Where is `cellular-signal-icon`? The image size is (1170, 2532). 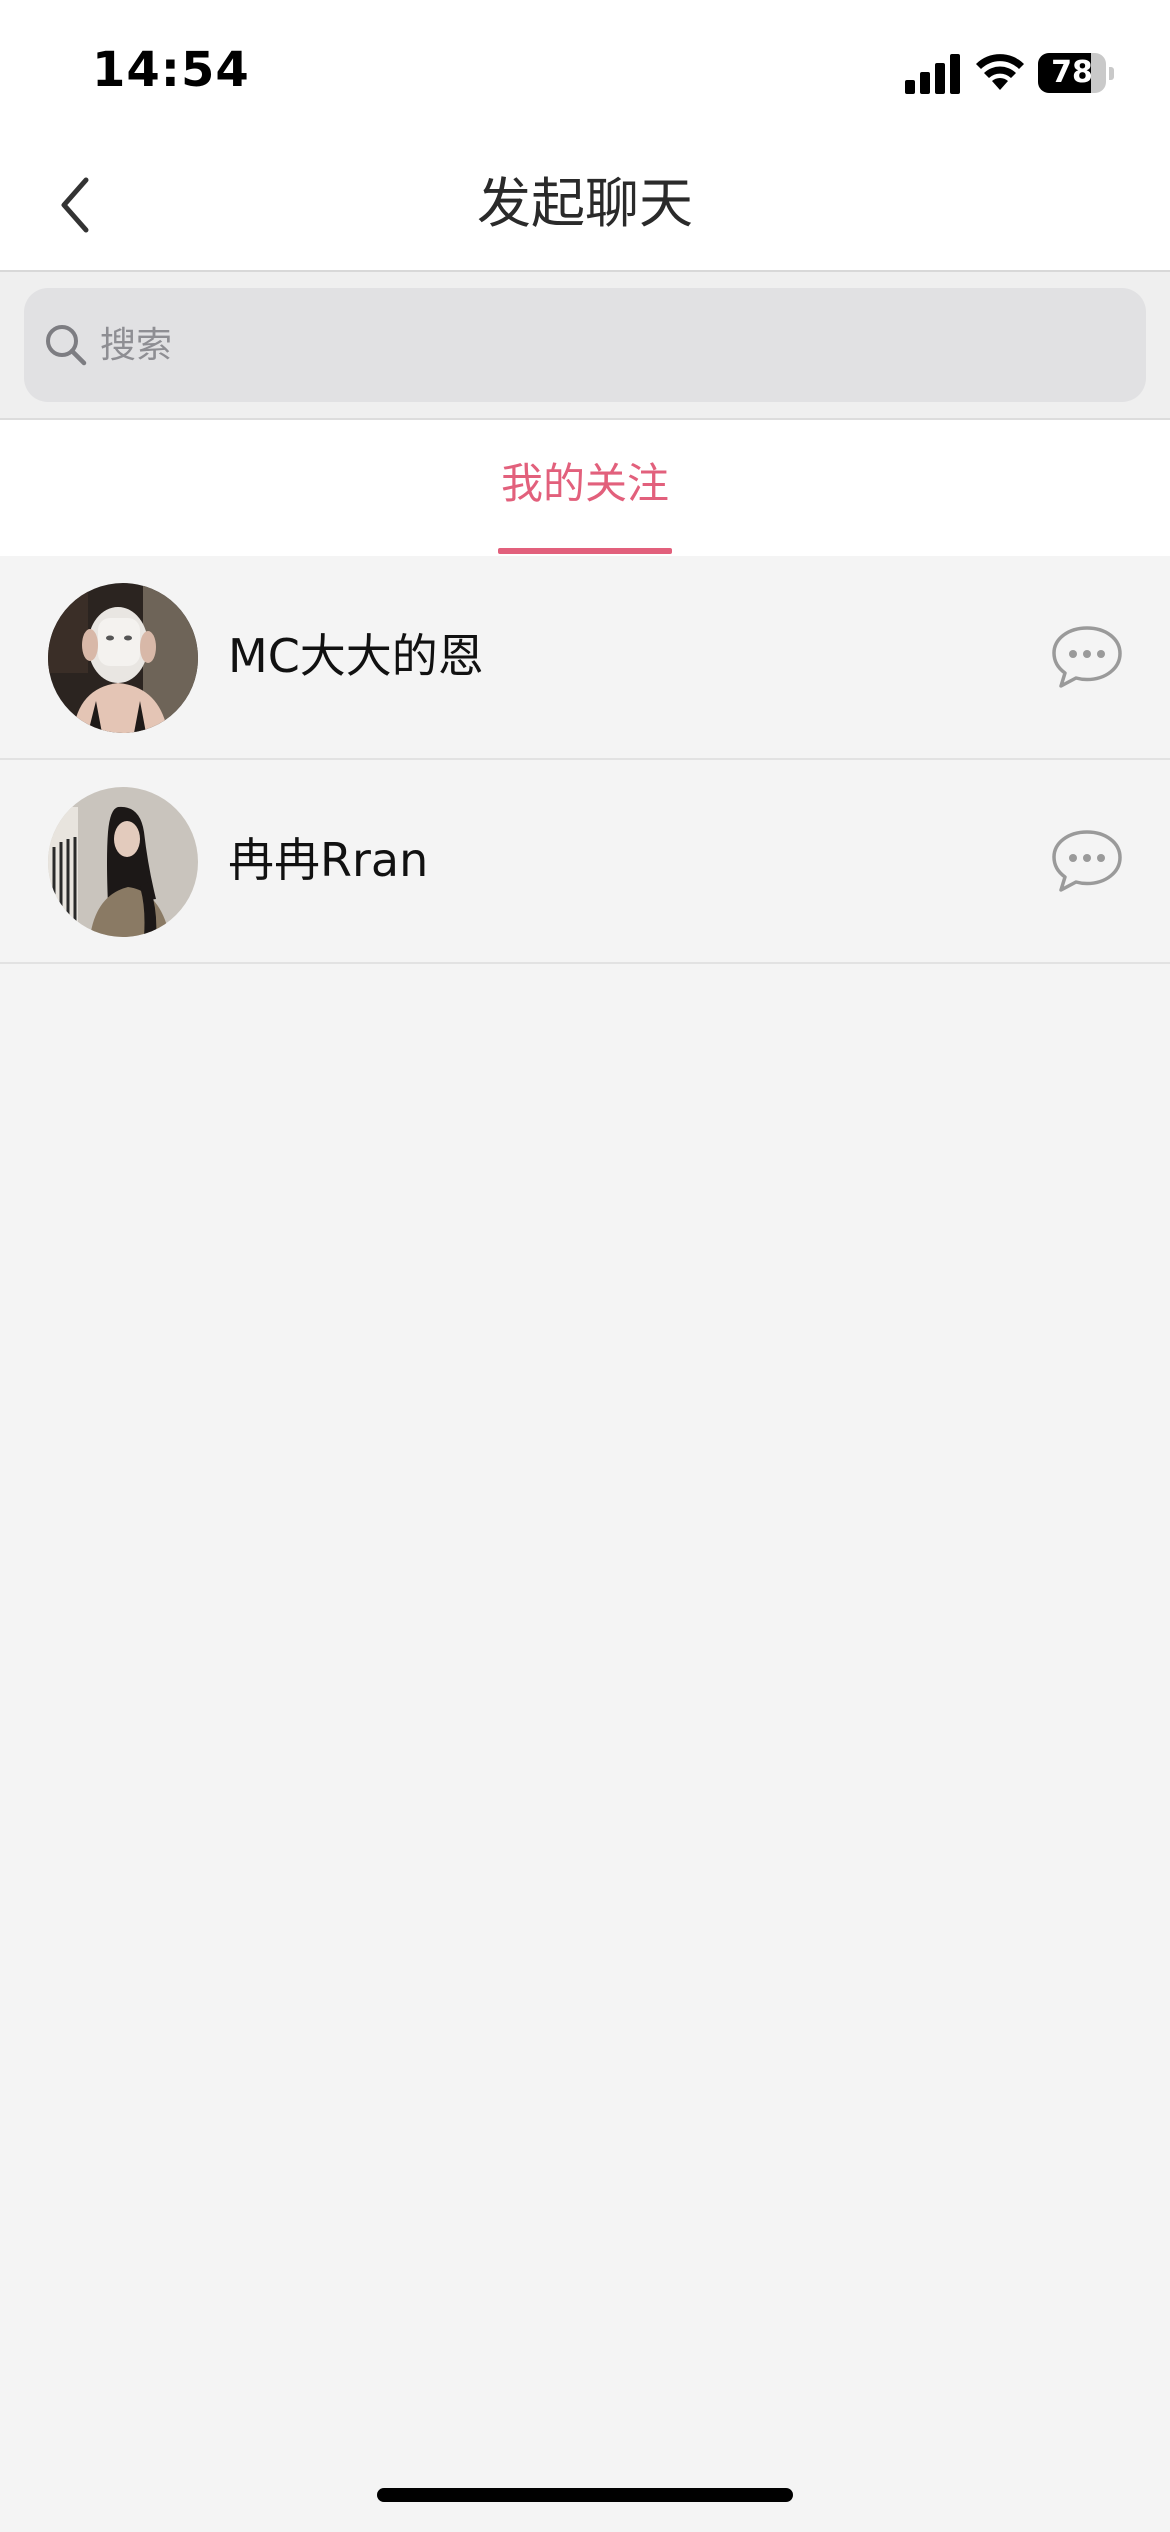
cellular-signal-icon is located at coordinates (932, 74).